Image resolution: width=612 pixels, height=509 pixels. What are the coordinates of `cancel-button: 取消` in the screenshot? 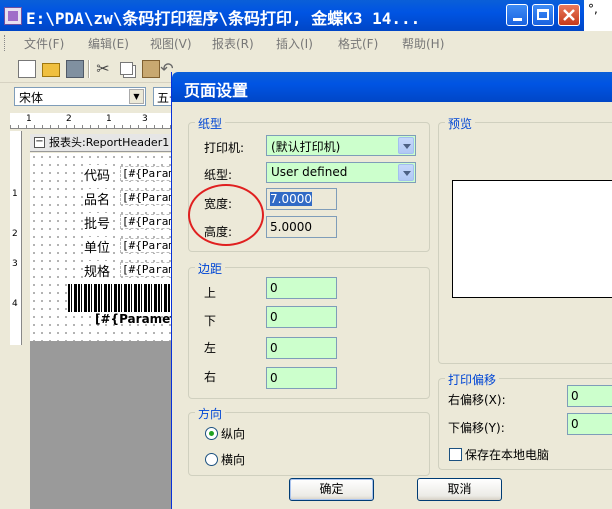 It's located at (459, 489).